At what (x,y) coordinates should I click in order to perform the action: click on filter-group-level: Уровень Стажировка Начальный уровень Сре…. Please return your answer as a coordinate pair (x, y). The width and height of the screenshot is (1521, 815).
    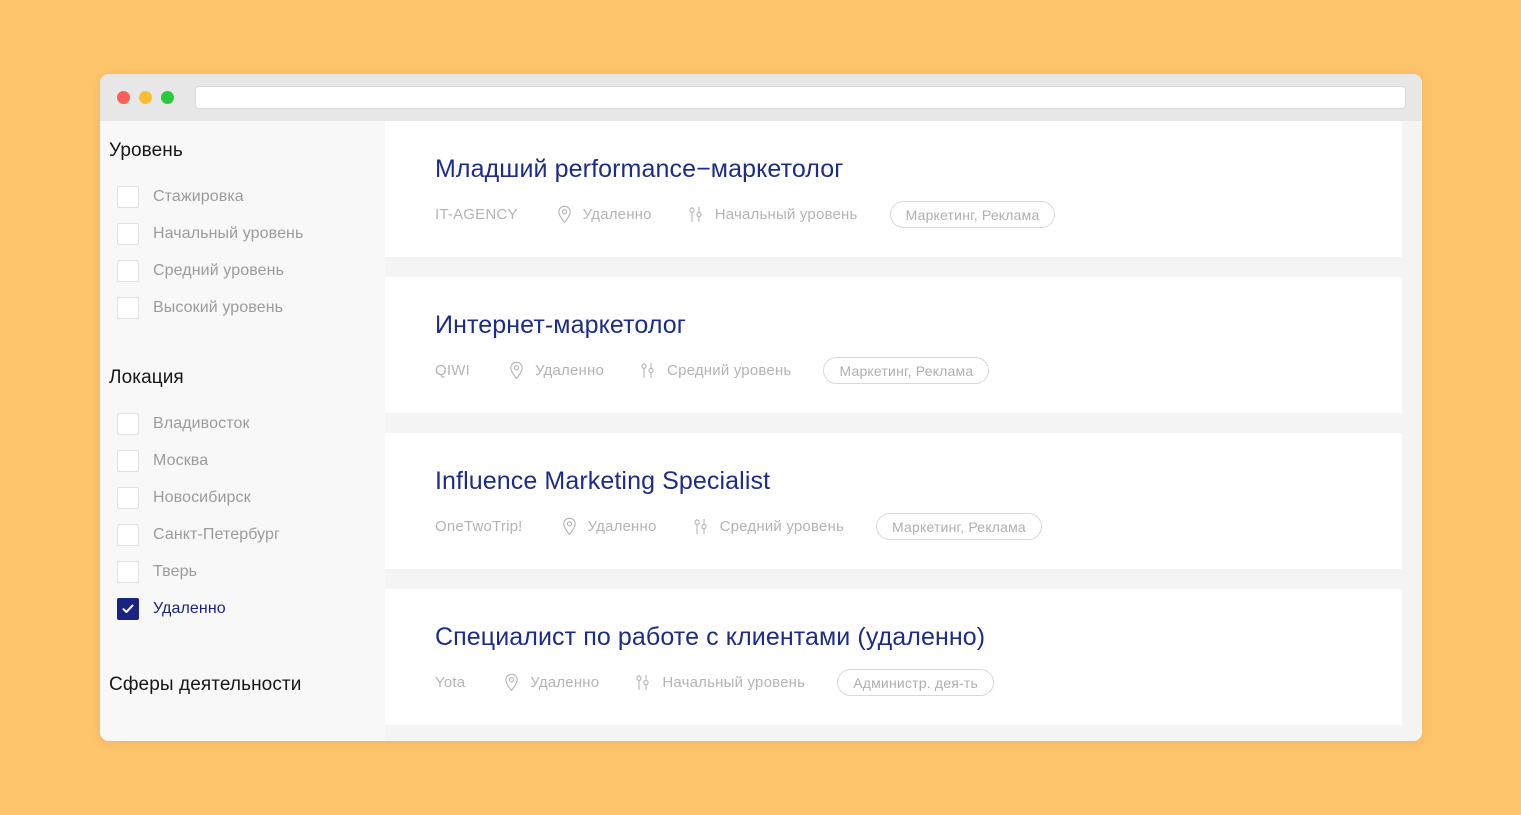
    Looking at the image, I should click on (247, 233).